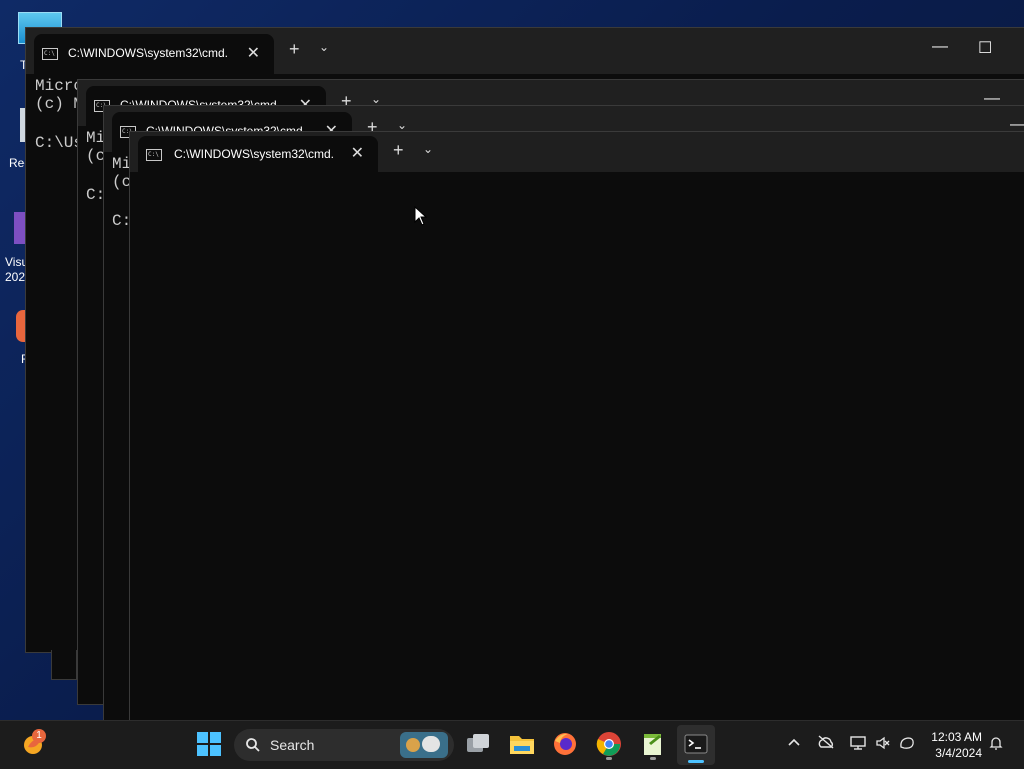  I want to click on clock: 12:03 AM 3/4/2024, so click(956, 745).